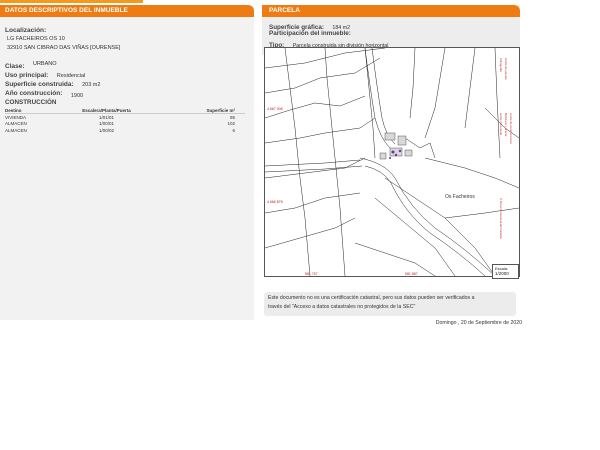 The image size is (600, 450). What do you see at coordinates (391, 25) in the screenshot?
I see `sup-grafica-row: Superficie gráfica: 184 m2` at bounding box center [391, 25].